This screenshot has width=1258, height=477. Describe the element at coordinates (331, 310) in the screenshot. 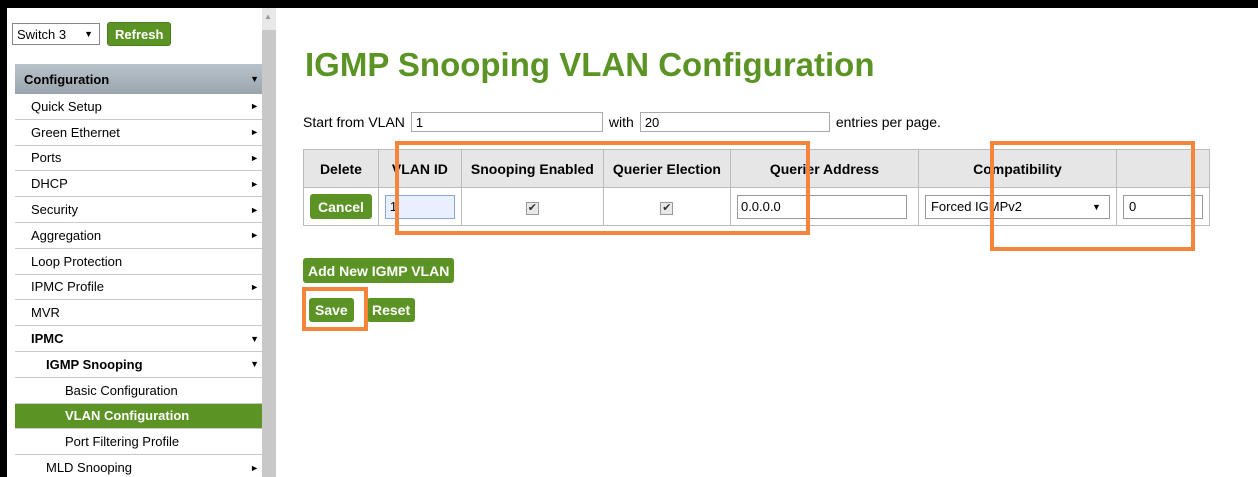

I see `save-button: Save` at that location.